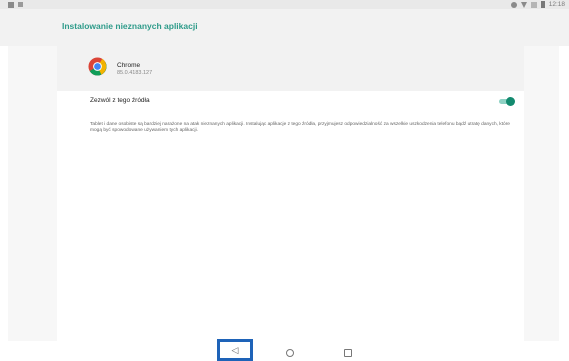 The image size is (569, 361). I want to click on image-icon, so click(11, 4).